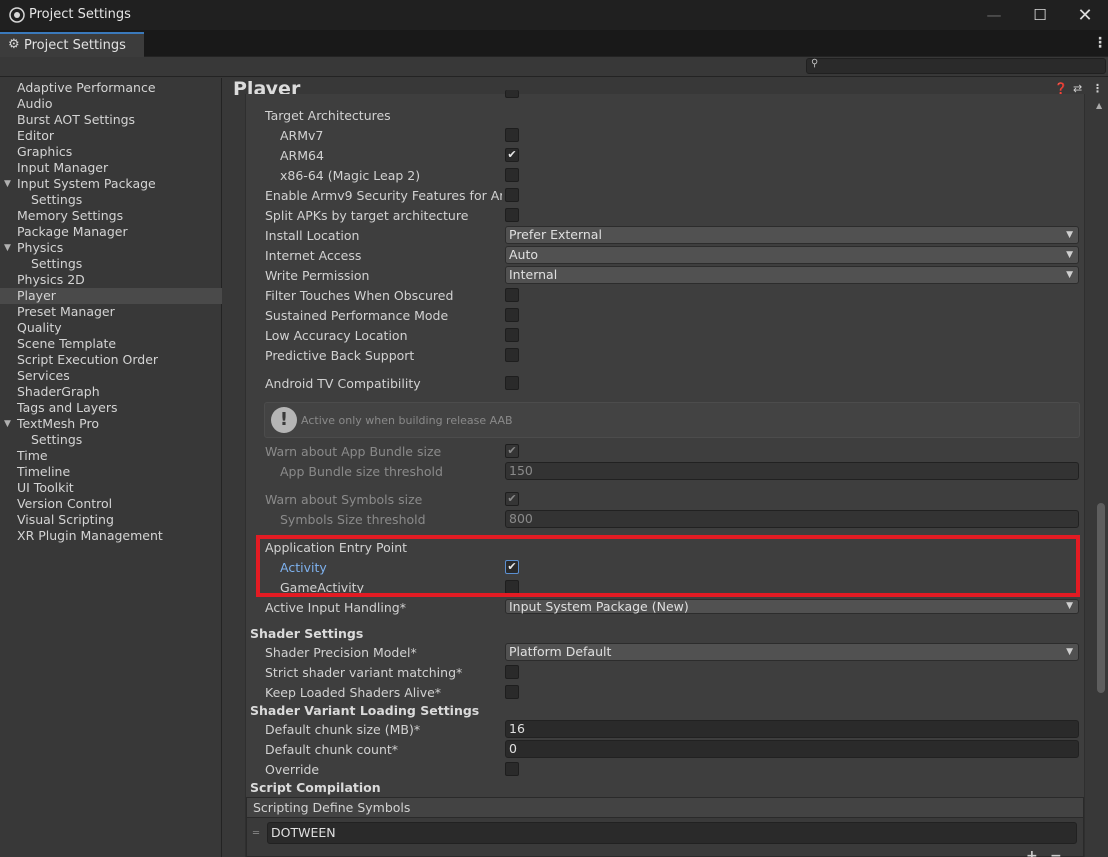 Image resolution: width=1108 pixels, height=857 pixels. Describe the element at coordinates (1100, 43) in the screenshot. I see `tab-menu-icon: ⋮` at that location.